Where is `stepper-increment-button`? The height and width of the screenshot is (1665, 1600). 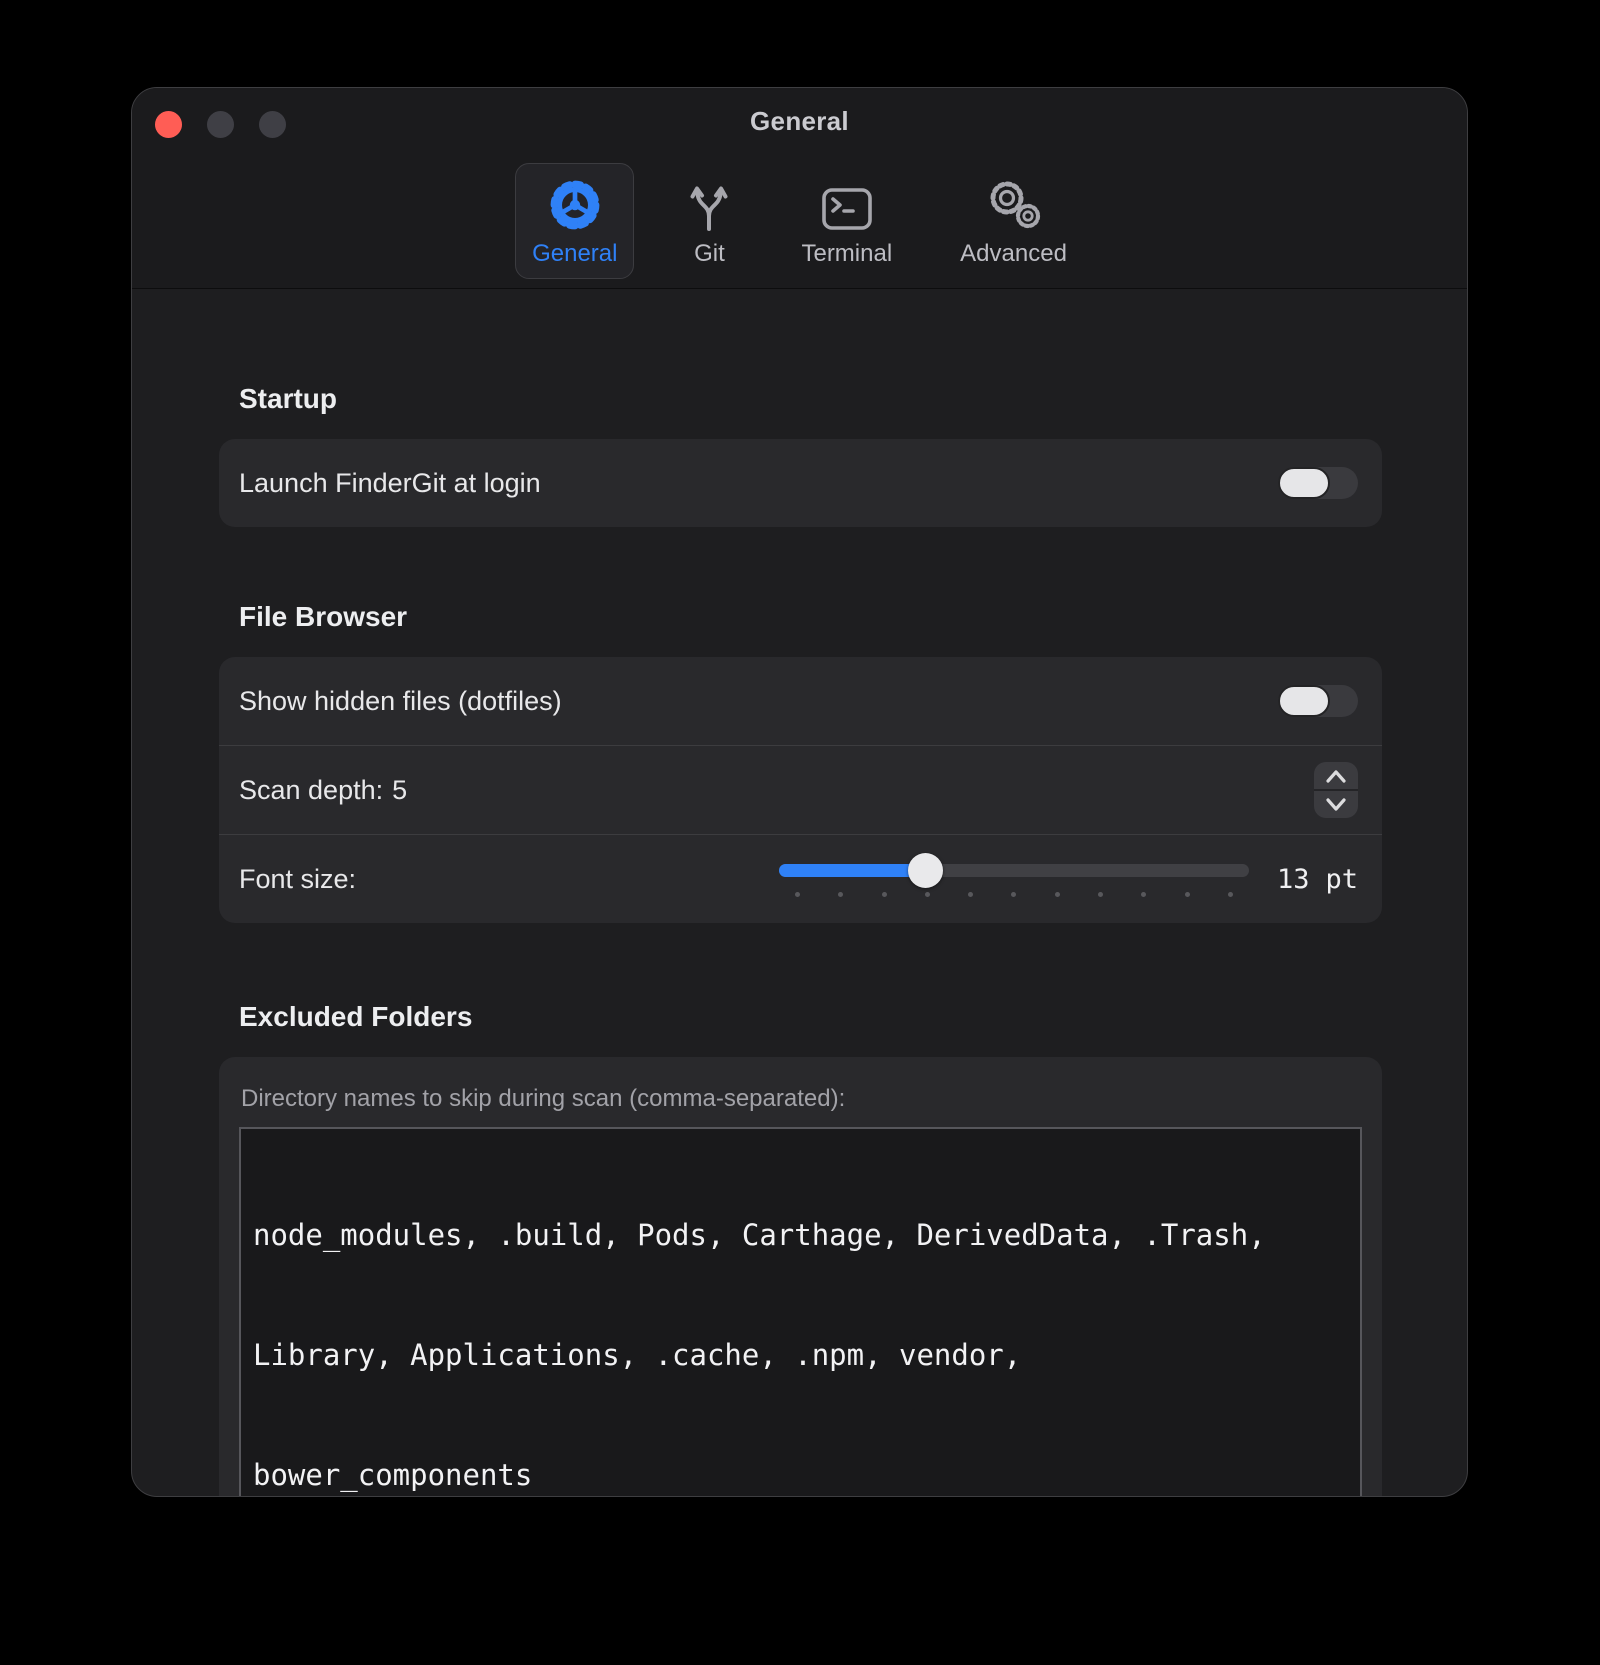
stepper-increment-button is located at coordinates (1336, 775).